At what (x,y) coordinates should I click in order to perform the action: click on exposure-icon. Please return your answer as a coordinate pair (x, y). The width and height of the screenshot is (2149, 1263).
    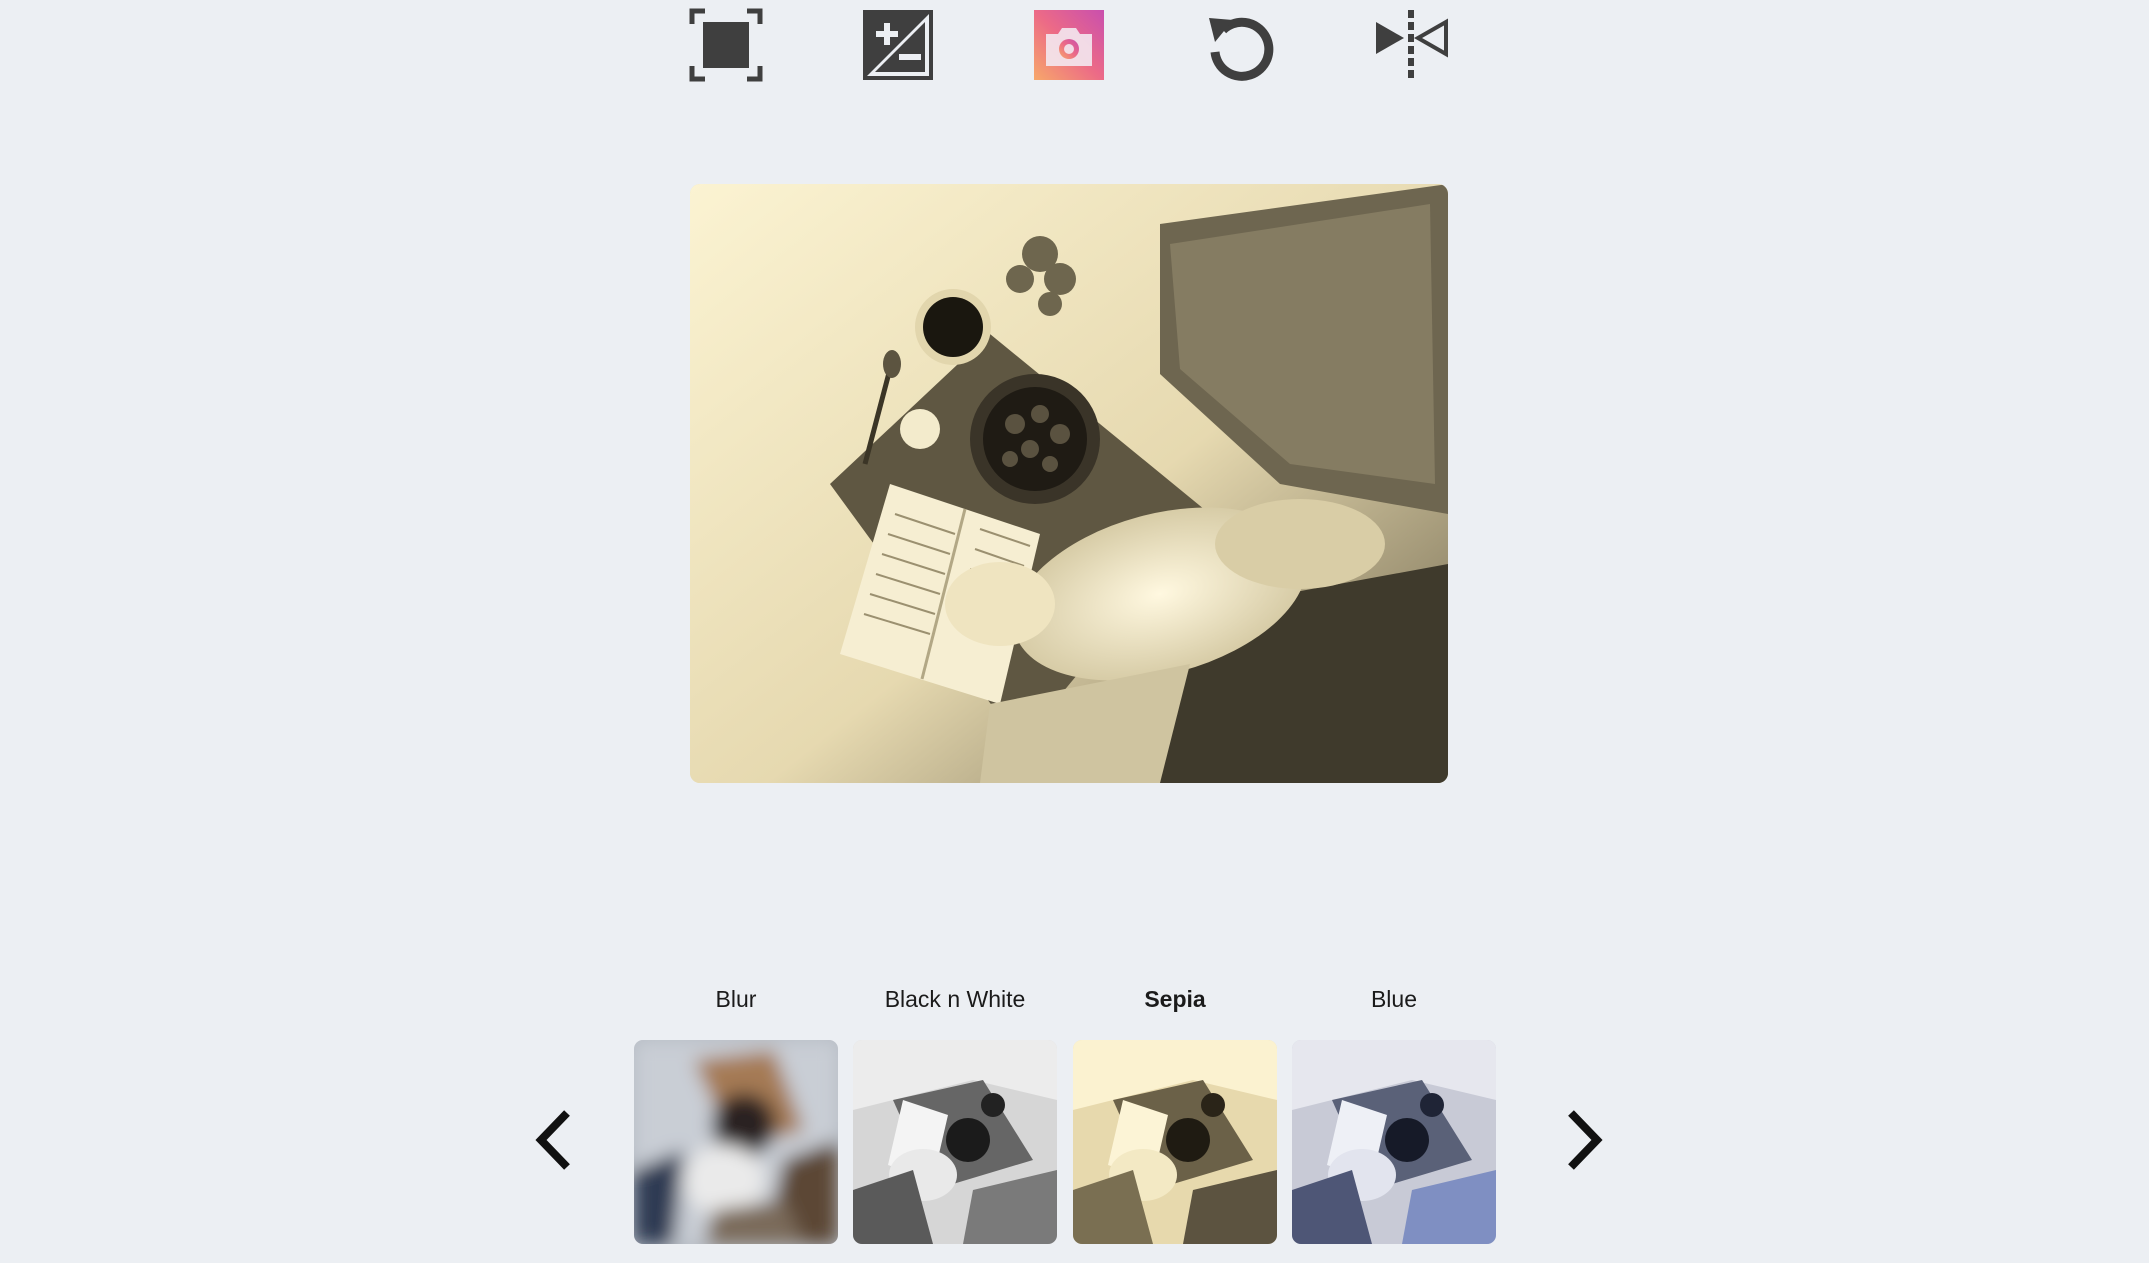
    Looking at the image, I should click on (898, 45).